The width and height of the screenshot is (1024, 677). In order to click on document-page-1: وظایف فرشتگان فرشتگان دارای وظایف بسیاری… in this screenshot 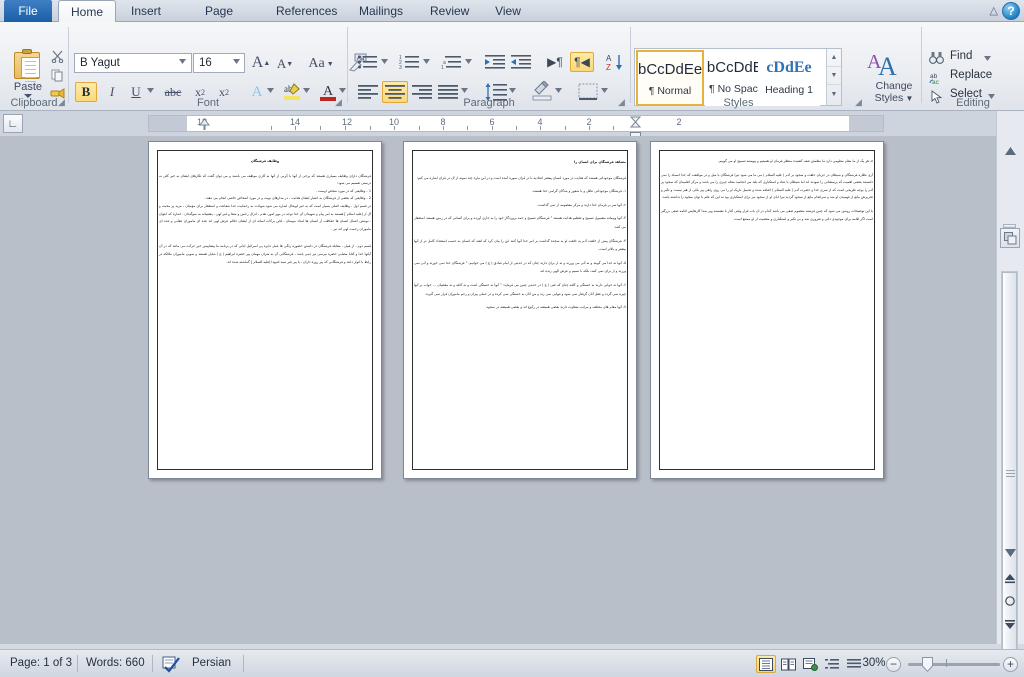, I will do `click(265, 310)`.